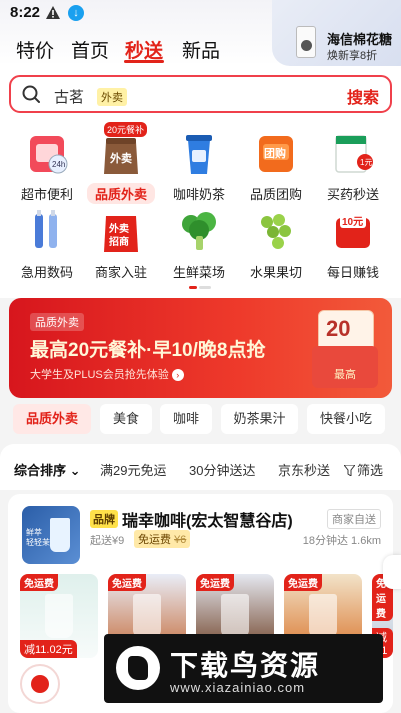 This screenshot has height=713, width=401. I want to click on sort-30min: 30分钟送达, so click(222, 469).